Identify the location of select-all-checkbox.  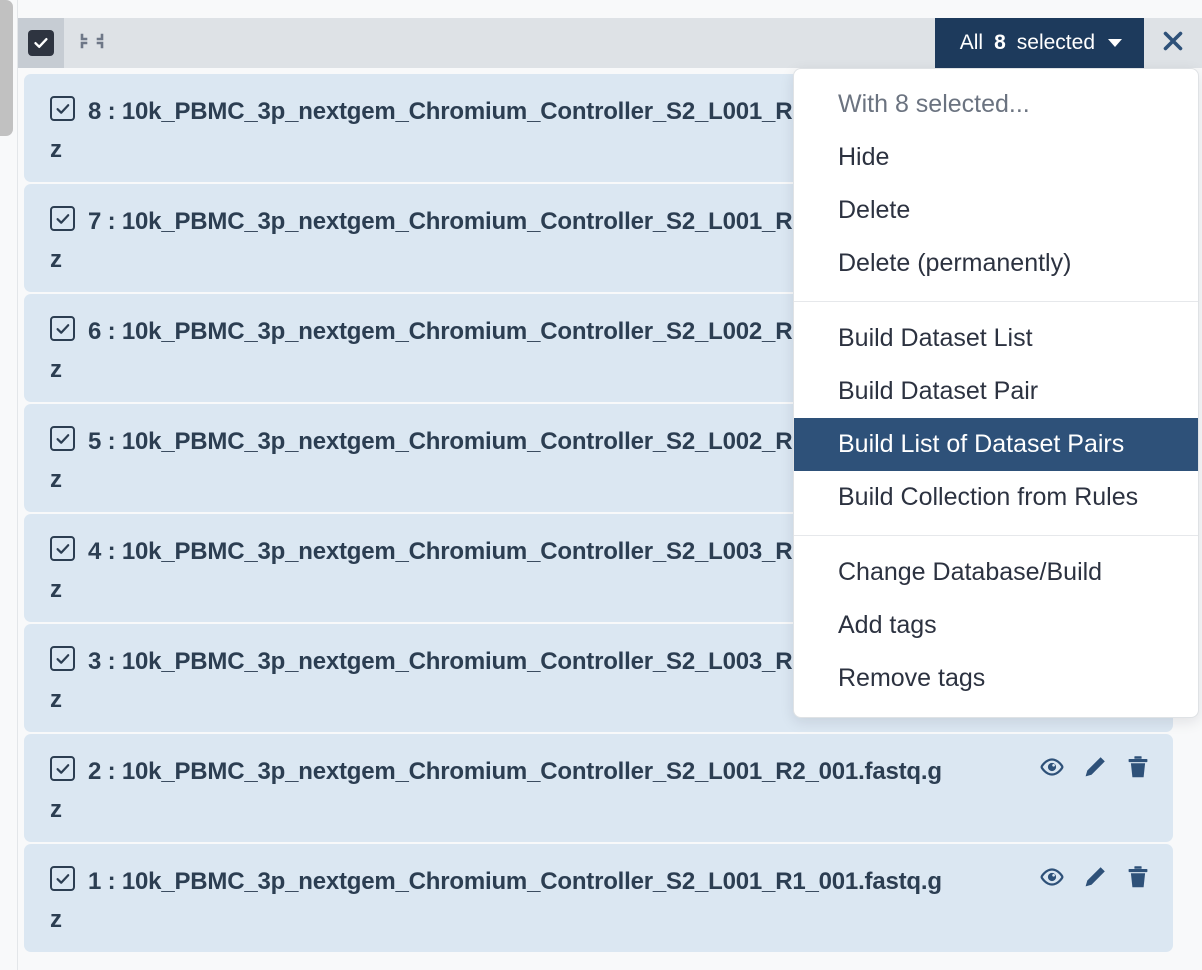
(41, 43).